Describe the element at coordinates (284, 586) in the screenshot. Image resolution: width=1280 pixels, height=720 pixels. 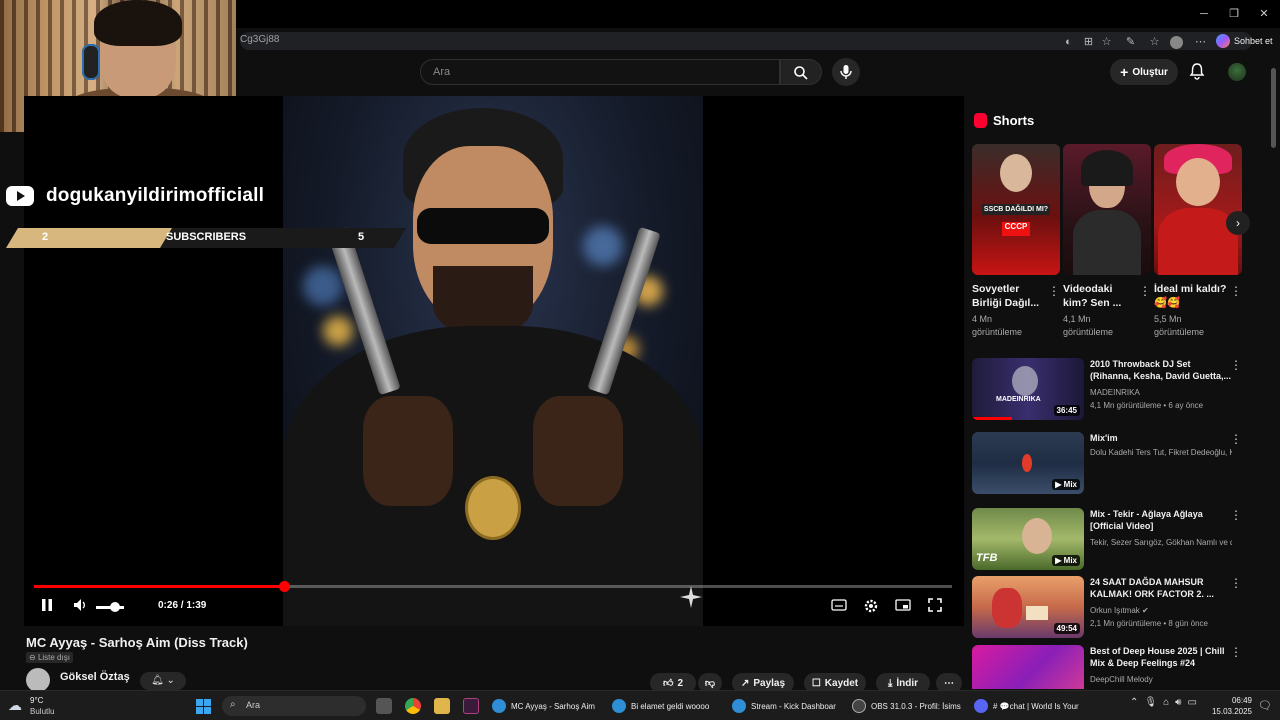
I see `scrubber-handle` at that location.